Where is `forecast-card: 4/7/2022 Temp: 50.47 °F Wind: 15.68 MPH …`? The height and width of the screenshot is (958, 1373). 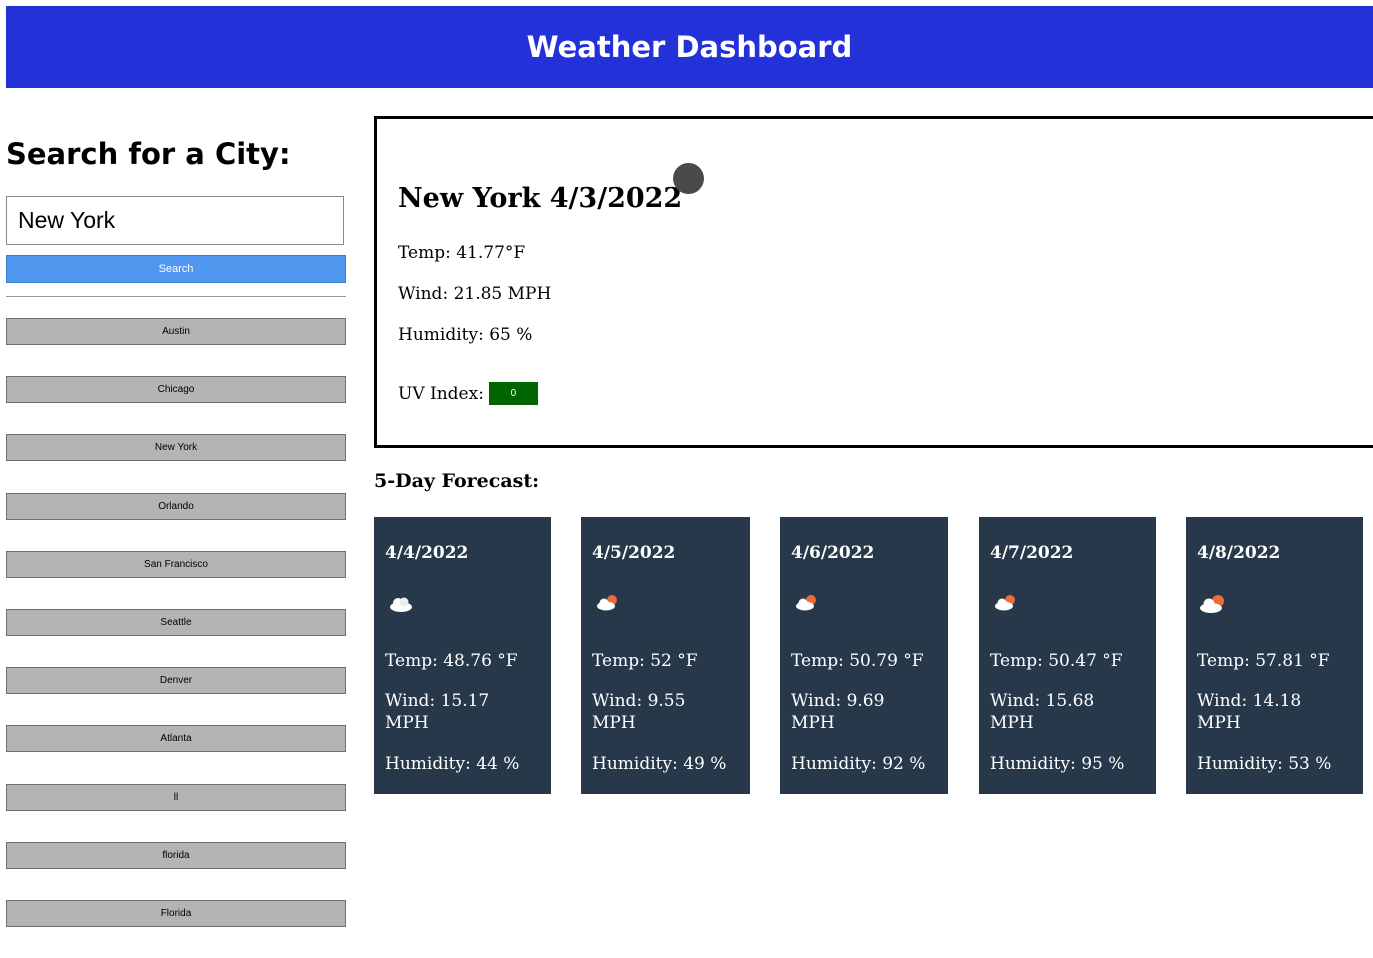
forecast-card: 4/7/2022 Temp: 50.47 °F Wind: 15.68 MPH … is located at coordinates (1067, 655).